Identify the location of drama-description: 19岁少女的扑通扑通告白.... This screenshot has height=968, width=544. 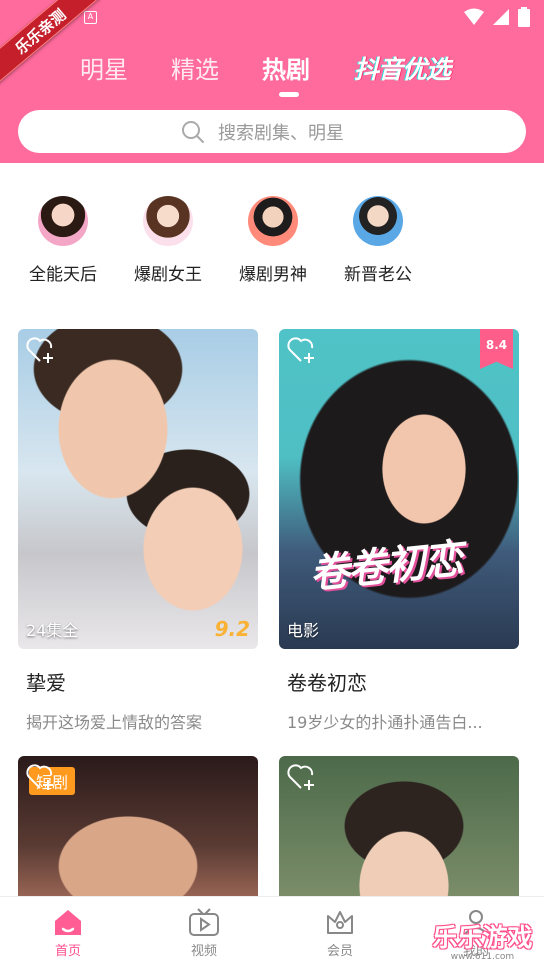
(385, 722).